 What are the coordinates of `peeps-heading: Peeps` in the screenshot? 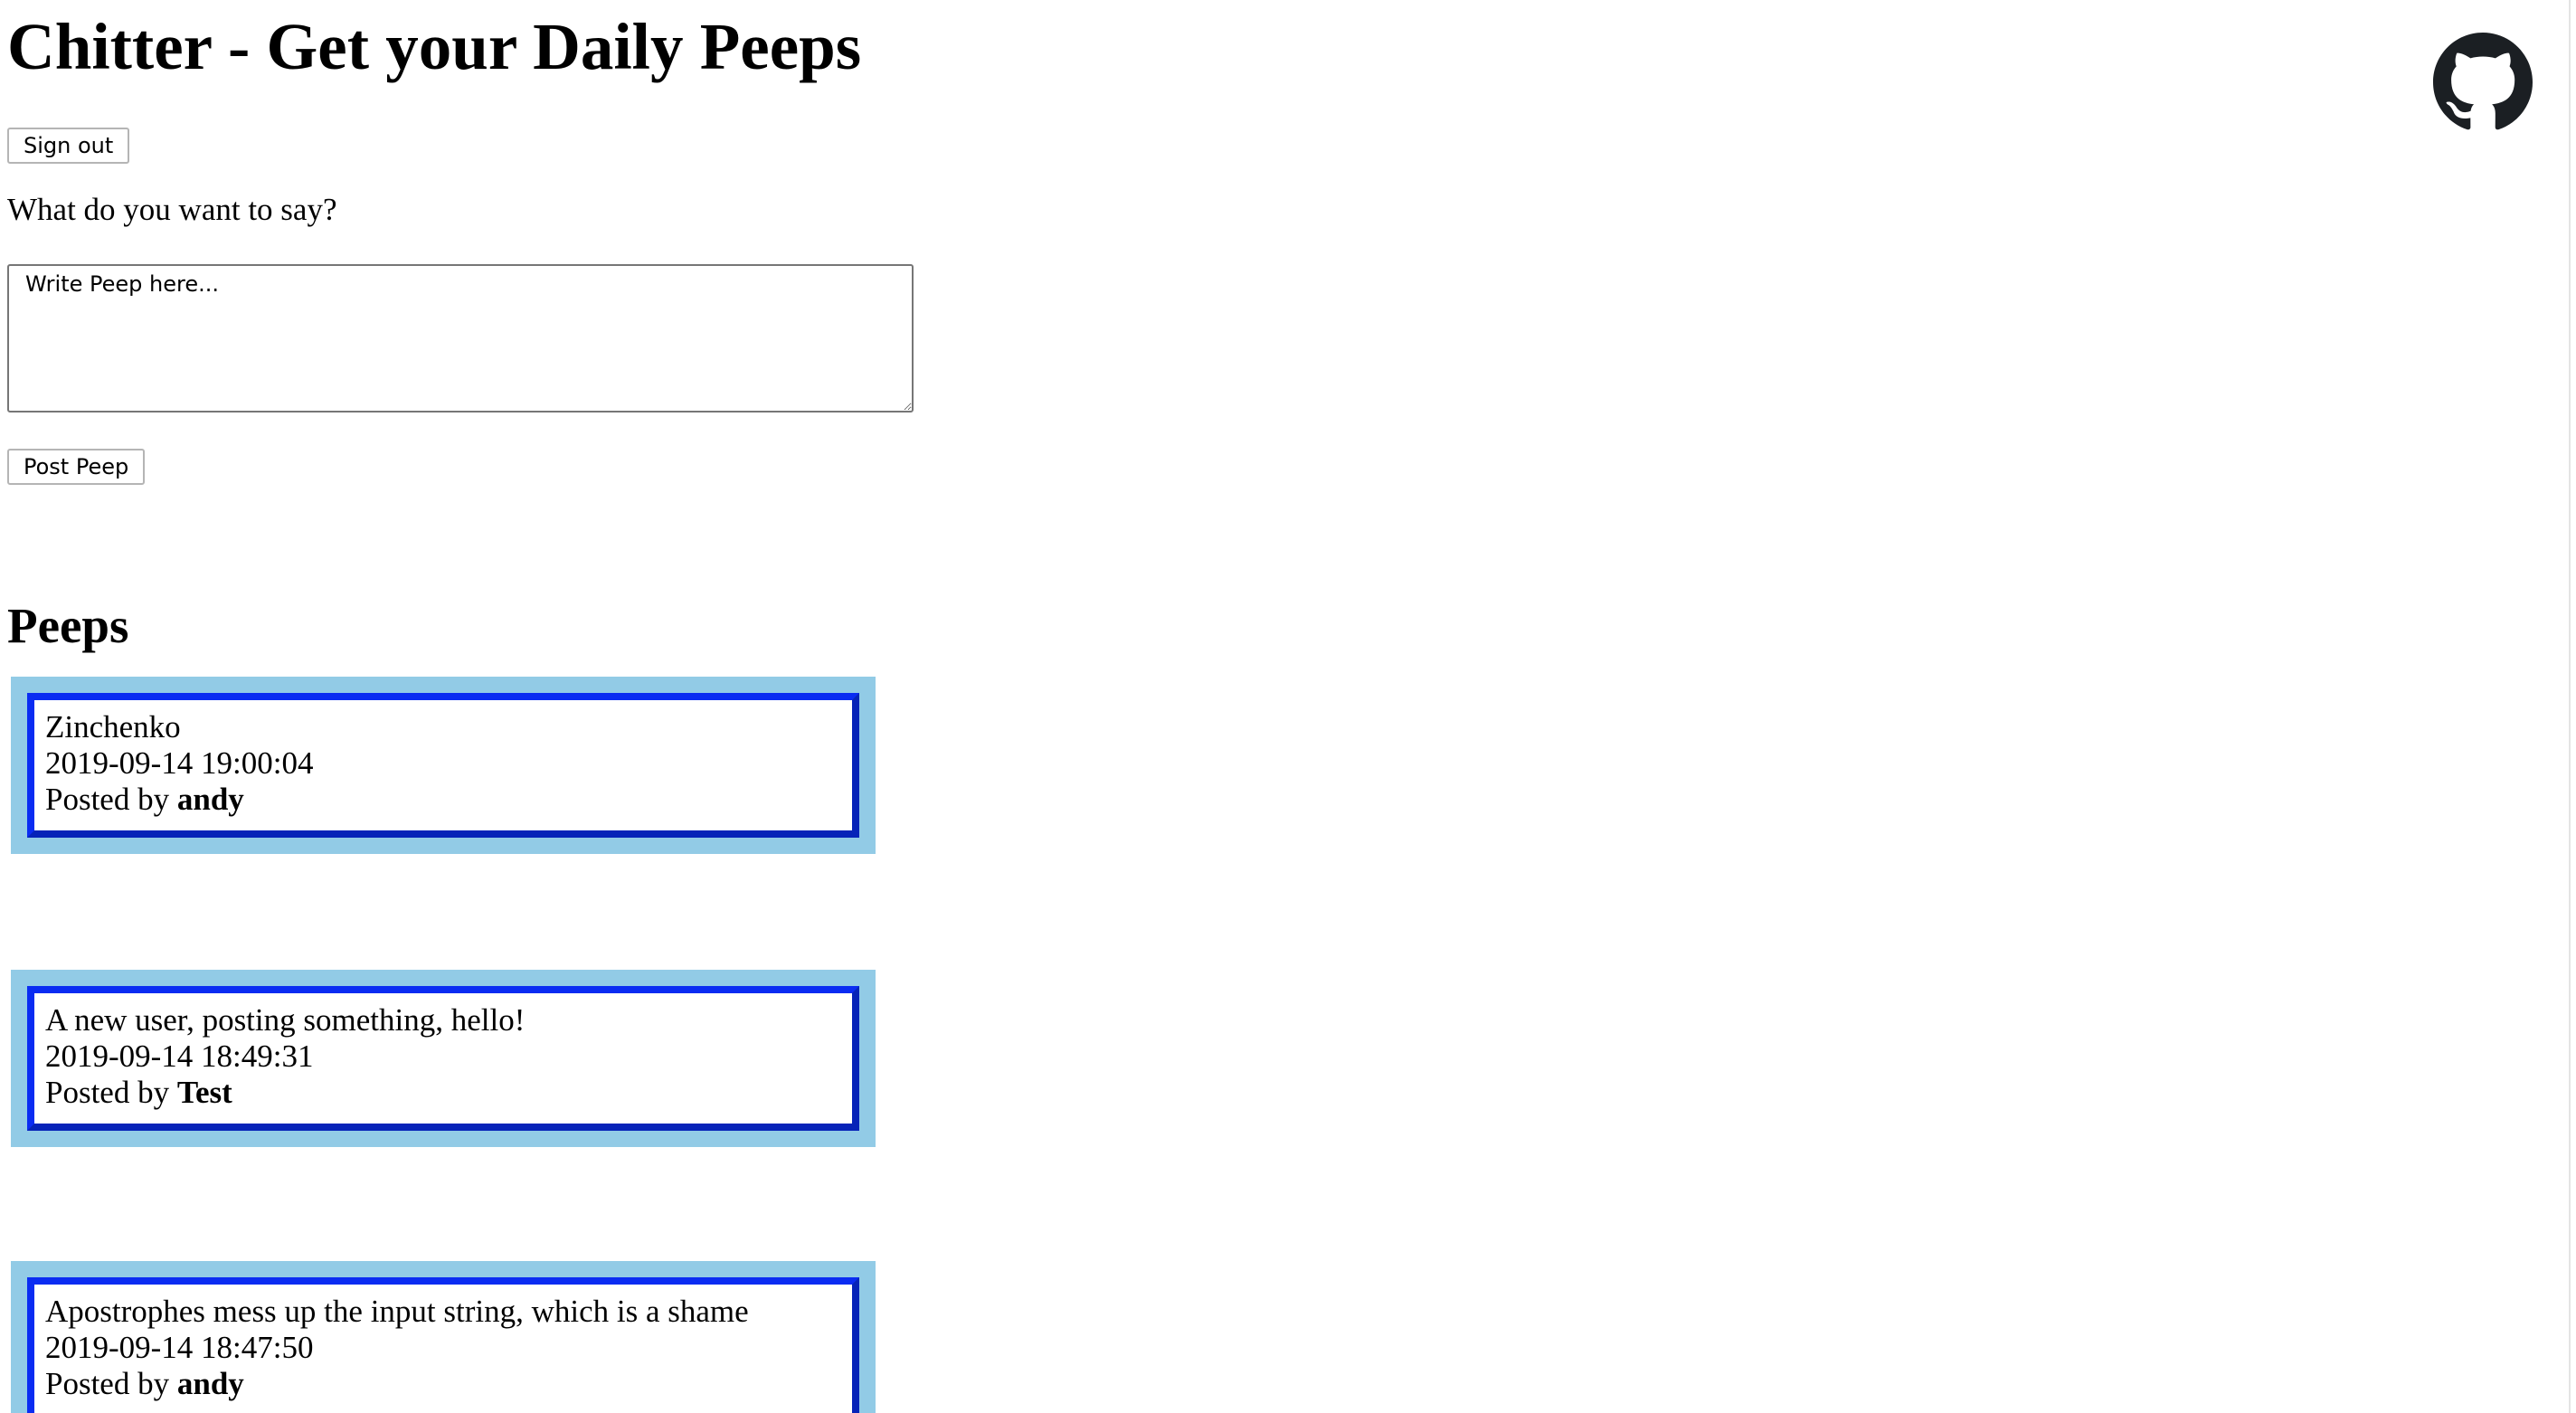 It's located at (68, 625).